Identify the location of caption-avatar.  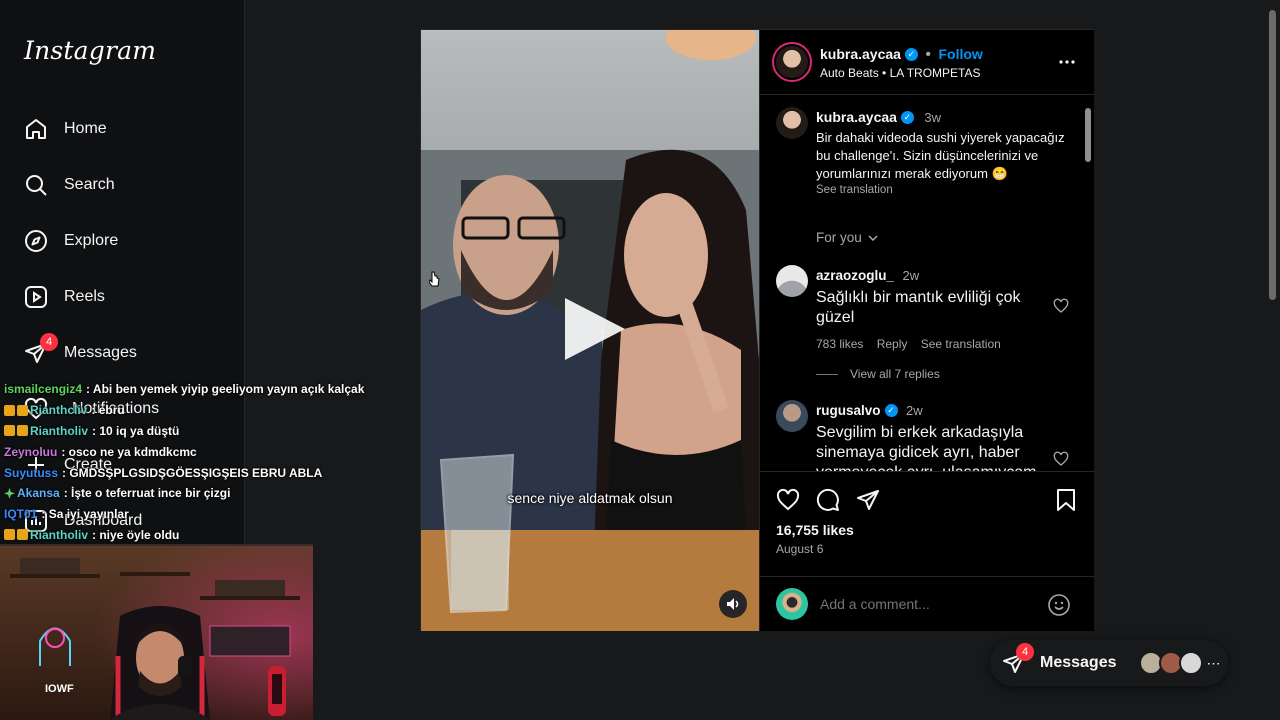
(792, 123).